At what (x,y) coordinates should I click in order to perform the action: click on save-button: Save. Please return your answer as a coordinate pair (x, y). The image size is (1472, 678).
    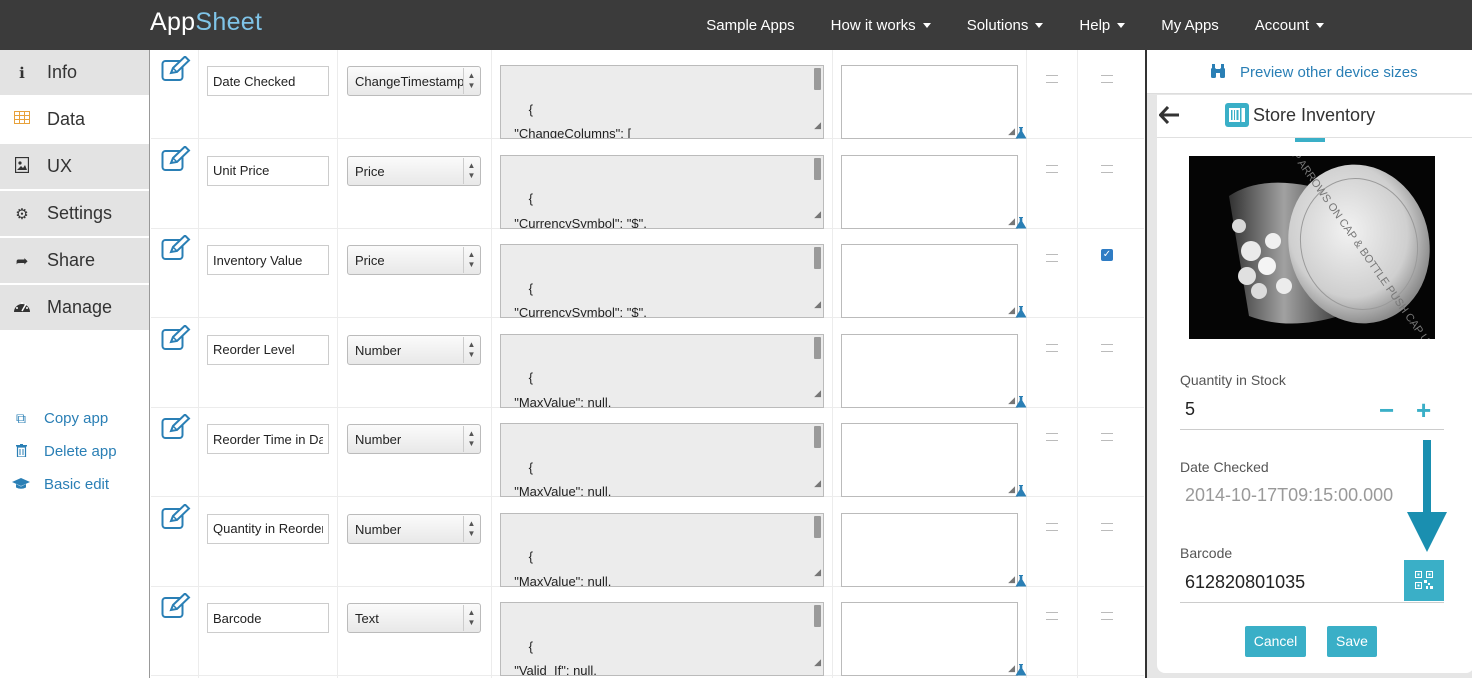
    Looking at the image, I should click on (1352, 641).